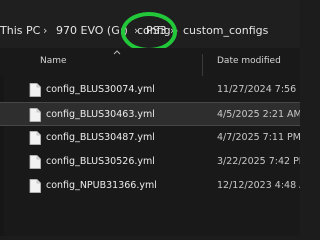 The height and width of the screenshot is (240, 320). I want to click on file-row-selected: config_BLUS30463.yml 4/5/2025 2:21 AM, so click(150, 114).